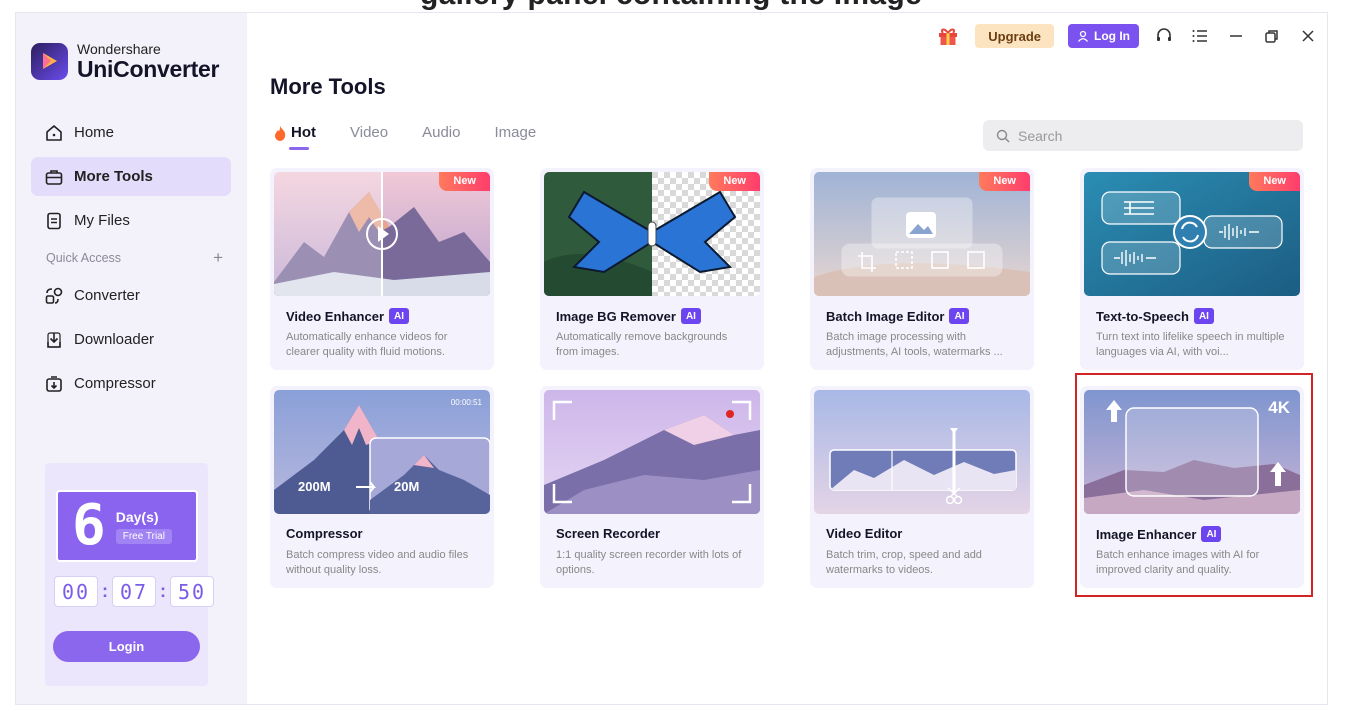 This screenshot has width=1361, height=714. Describe the element at coordinates (119, 49) in the screenshot. I see `brand-company: Wondershare` at that location.